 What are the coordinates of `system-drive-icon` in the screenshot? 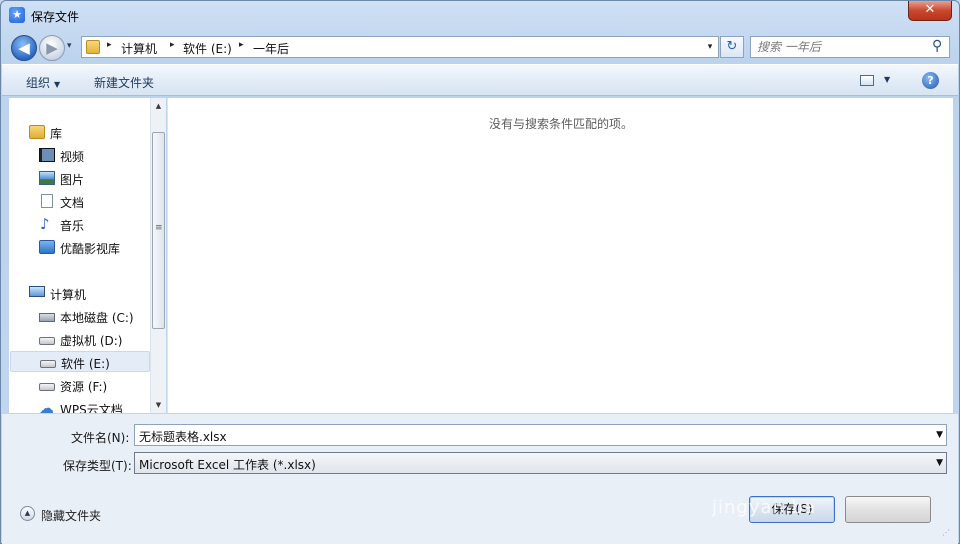 It's located at (47, 317).